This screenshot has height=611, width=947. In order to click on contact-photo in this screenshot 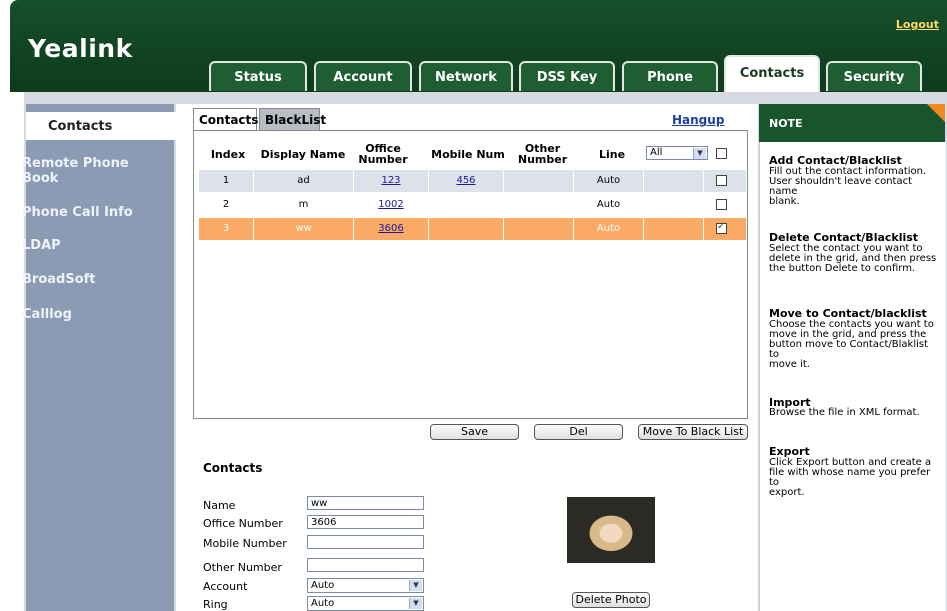, I will do `click(611, 530)`.